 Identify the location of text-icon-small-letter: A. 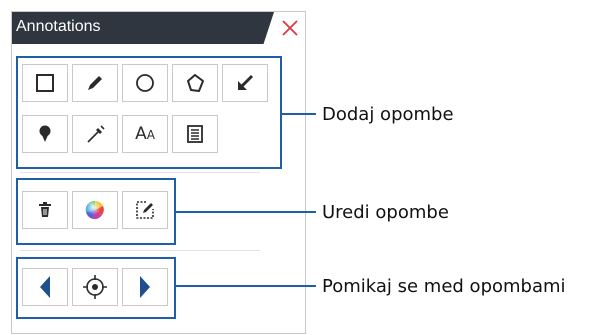
(150, 134).